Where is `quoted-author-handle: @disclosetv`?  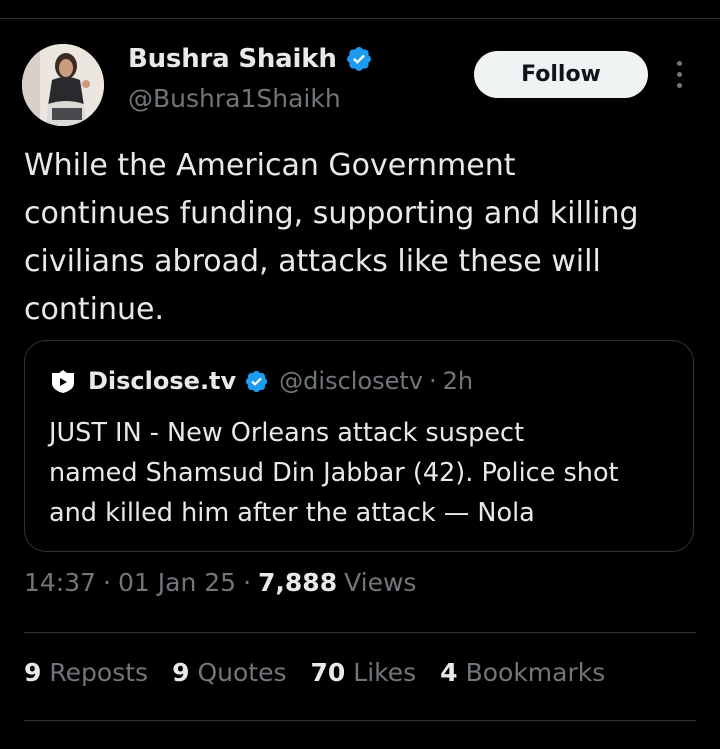 quoted-author-handle: @disclosetv is located at coordinates (351, 381).